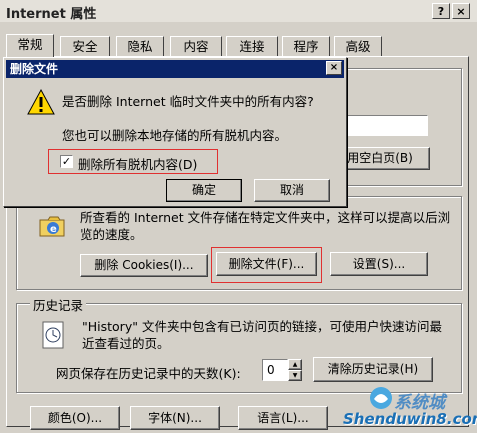 The image size is (477, 433). Describe the element at coordinates (306, 46) in the screenshot. I see `tab-programs: 程序` at that location.